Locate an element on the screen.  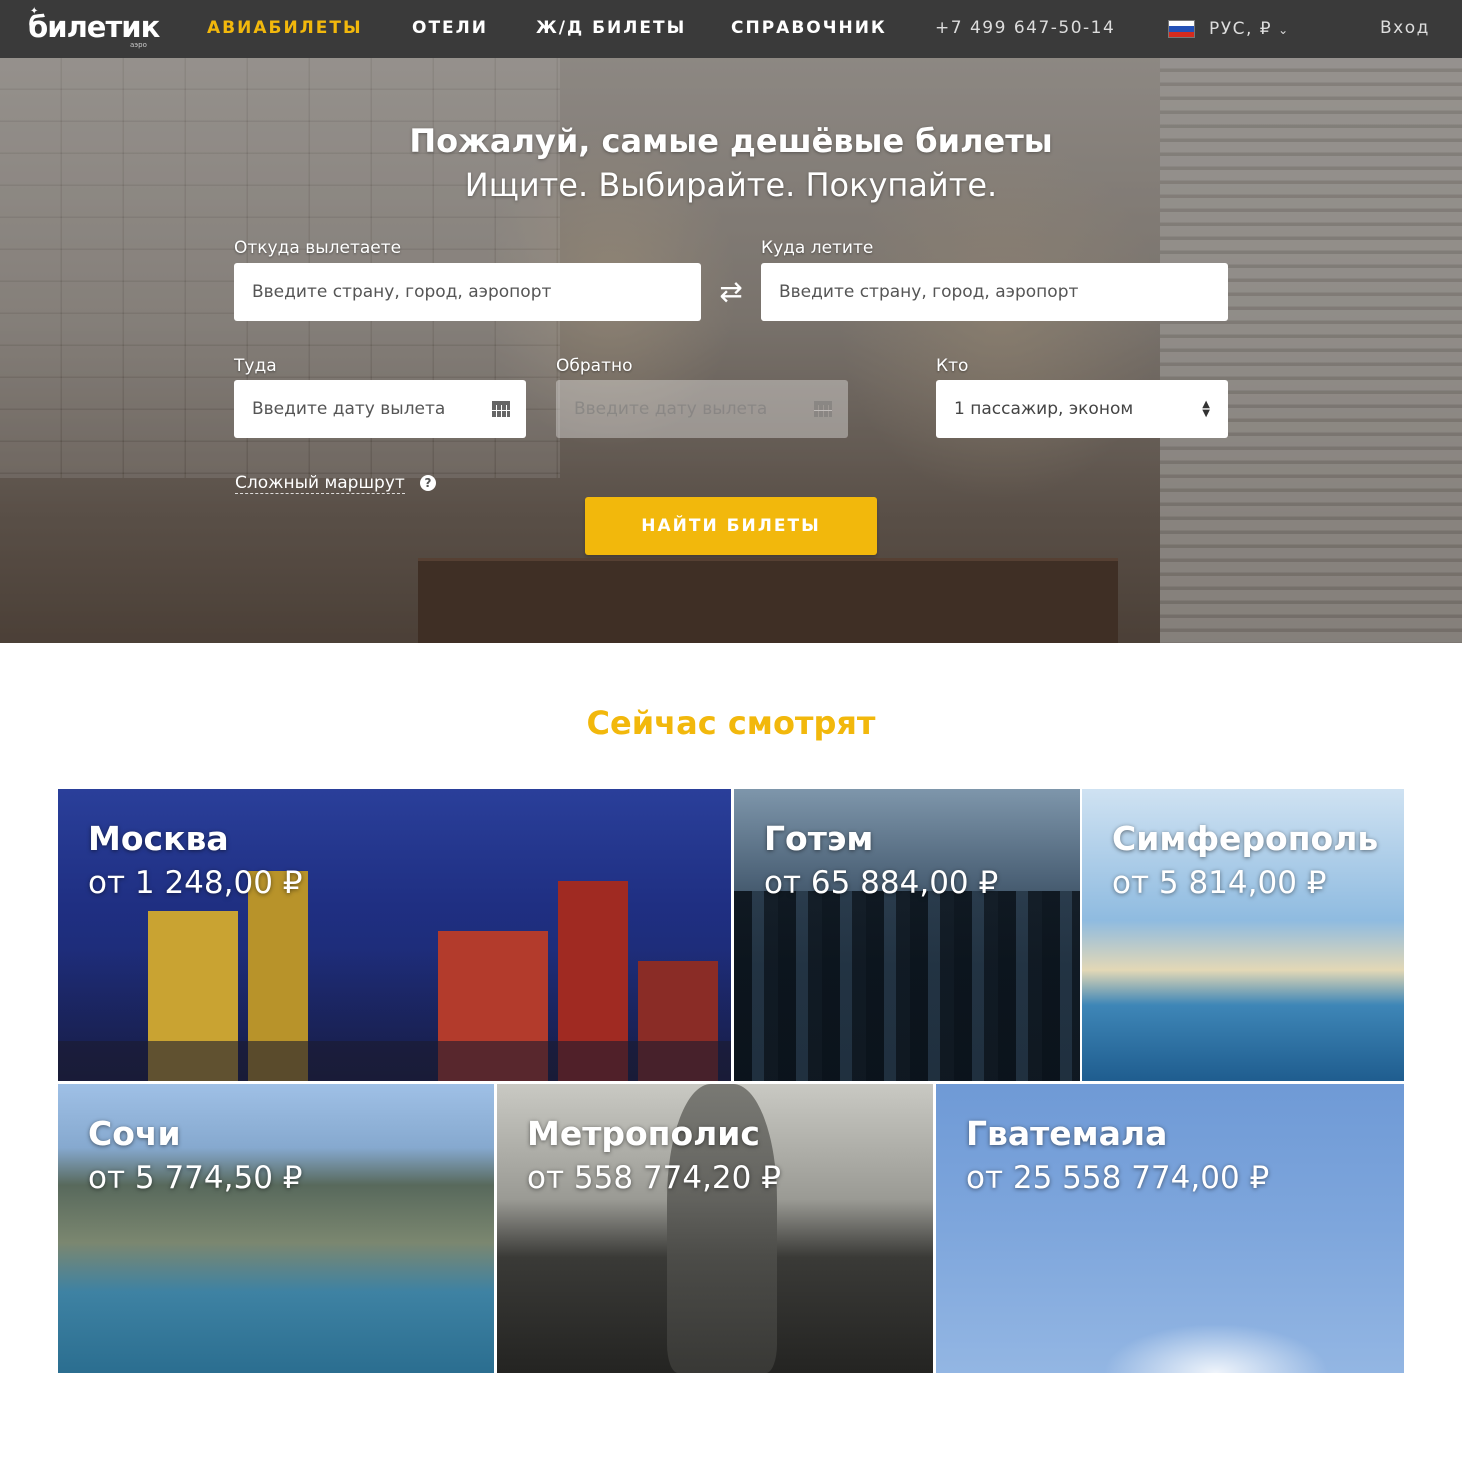
from-input: Введите страну, город, аэропорт is located at coordinates (467, 292).